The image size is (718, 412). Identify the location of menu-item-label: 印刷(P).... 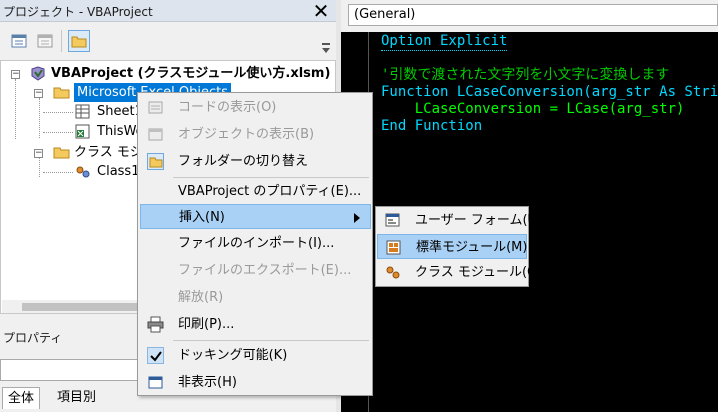
(206, 324).